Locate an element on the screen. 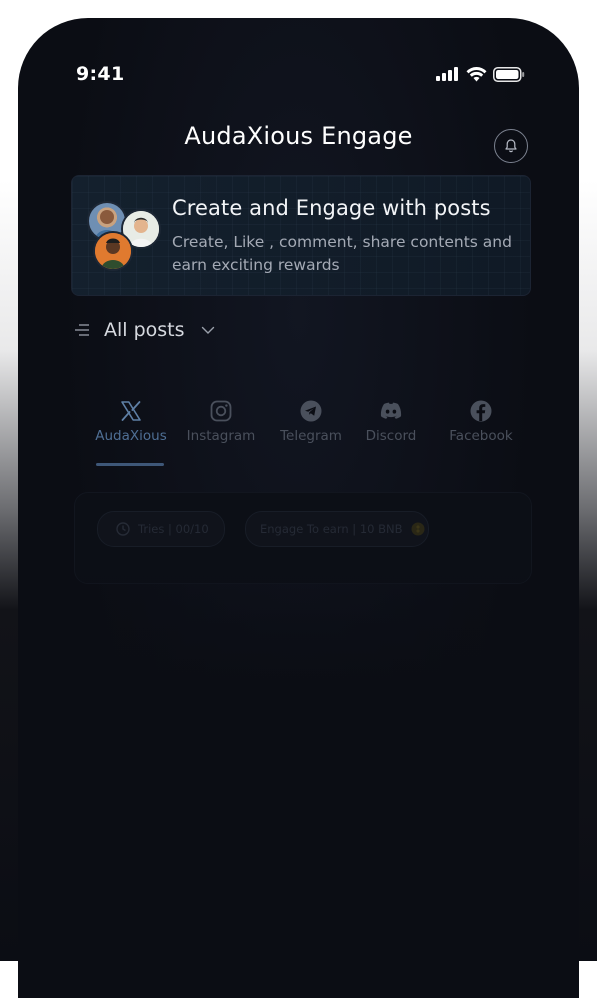 This screenshot has height=998, width=597. tries-chip: Tries | 00/10 is located at coordinates (161, 529).